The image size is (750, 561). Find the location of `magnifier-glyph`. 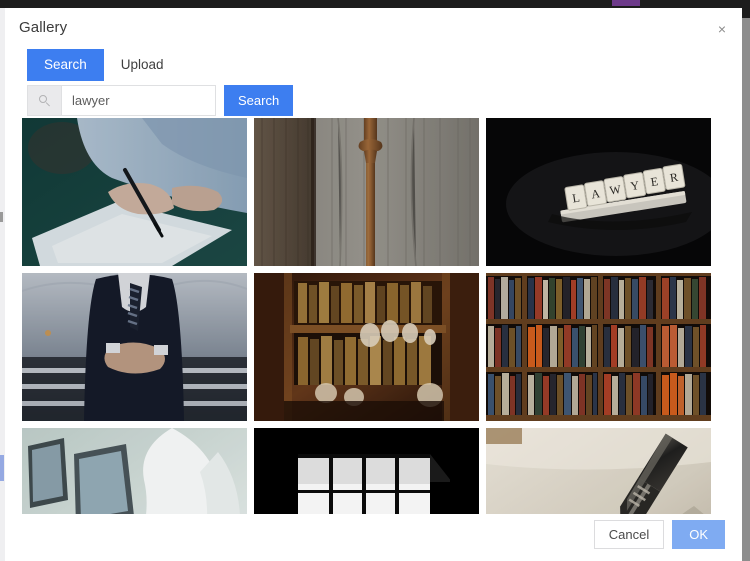

magnifier-glyph is located at coordinates (44, 101).